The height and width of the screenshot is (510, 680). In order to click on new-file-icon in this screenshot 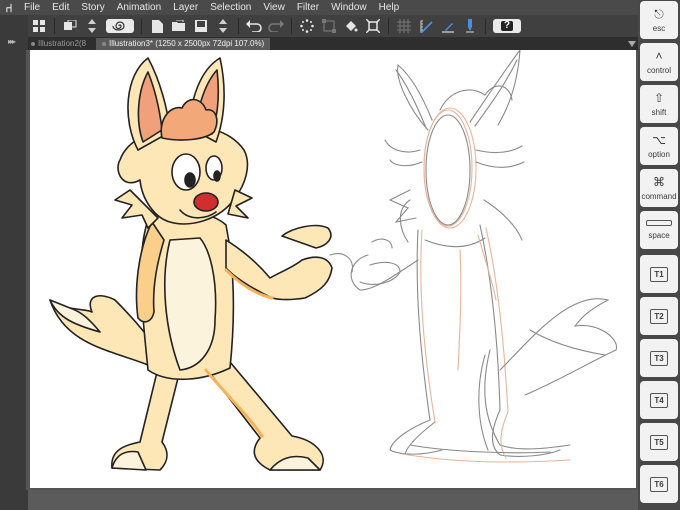, I will do `click(157, 26)`.